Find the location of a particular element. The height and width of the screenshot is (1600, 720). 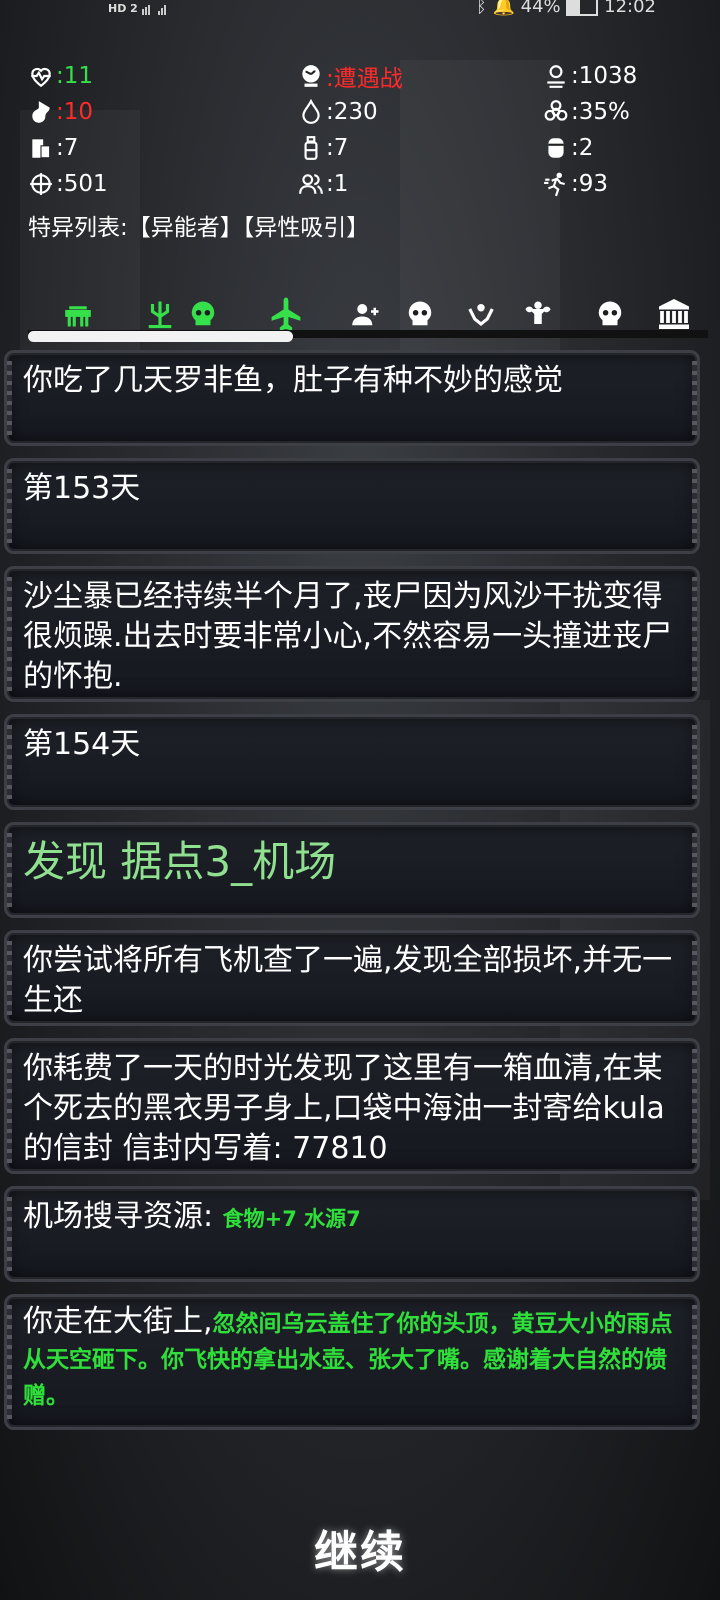

hunger-value: :10 is located at coordinates (75, 112).